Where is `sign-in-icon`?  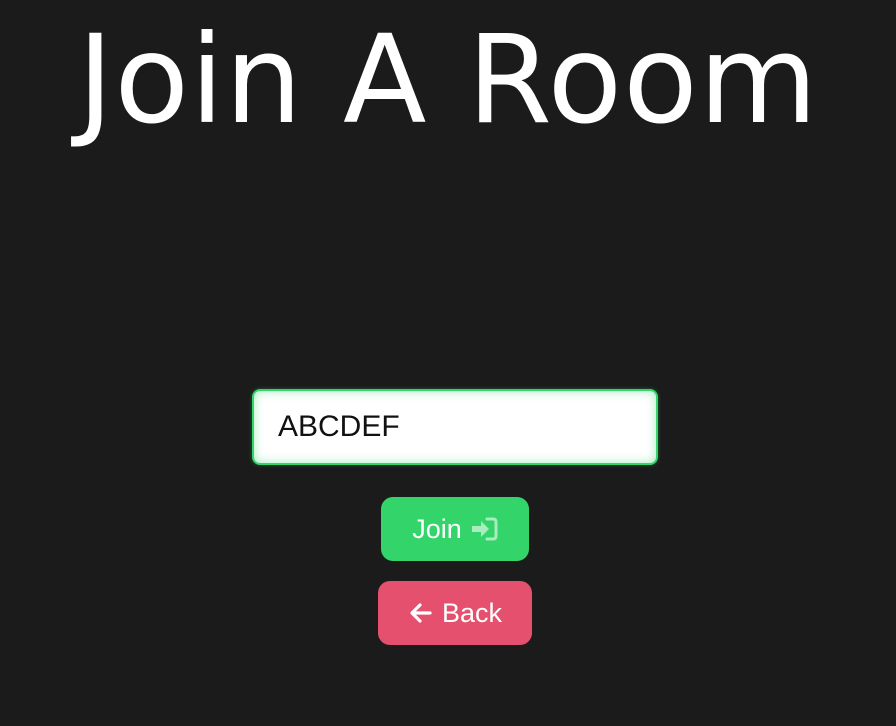
sign-in-icon is located at coordinates (484, 529).